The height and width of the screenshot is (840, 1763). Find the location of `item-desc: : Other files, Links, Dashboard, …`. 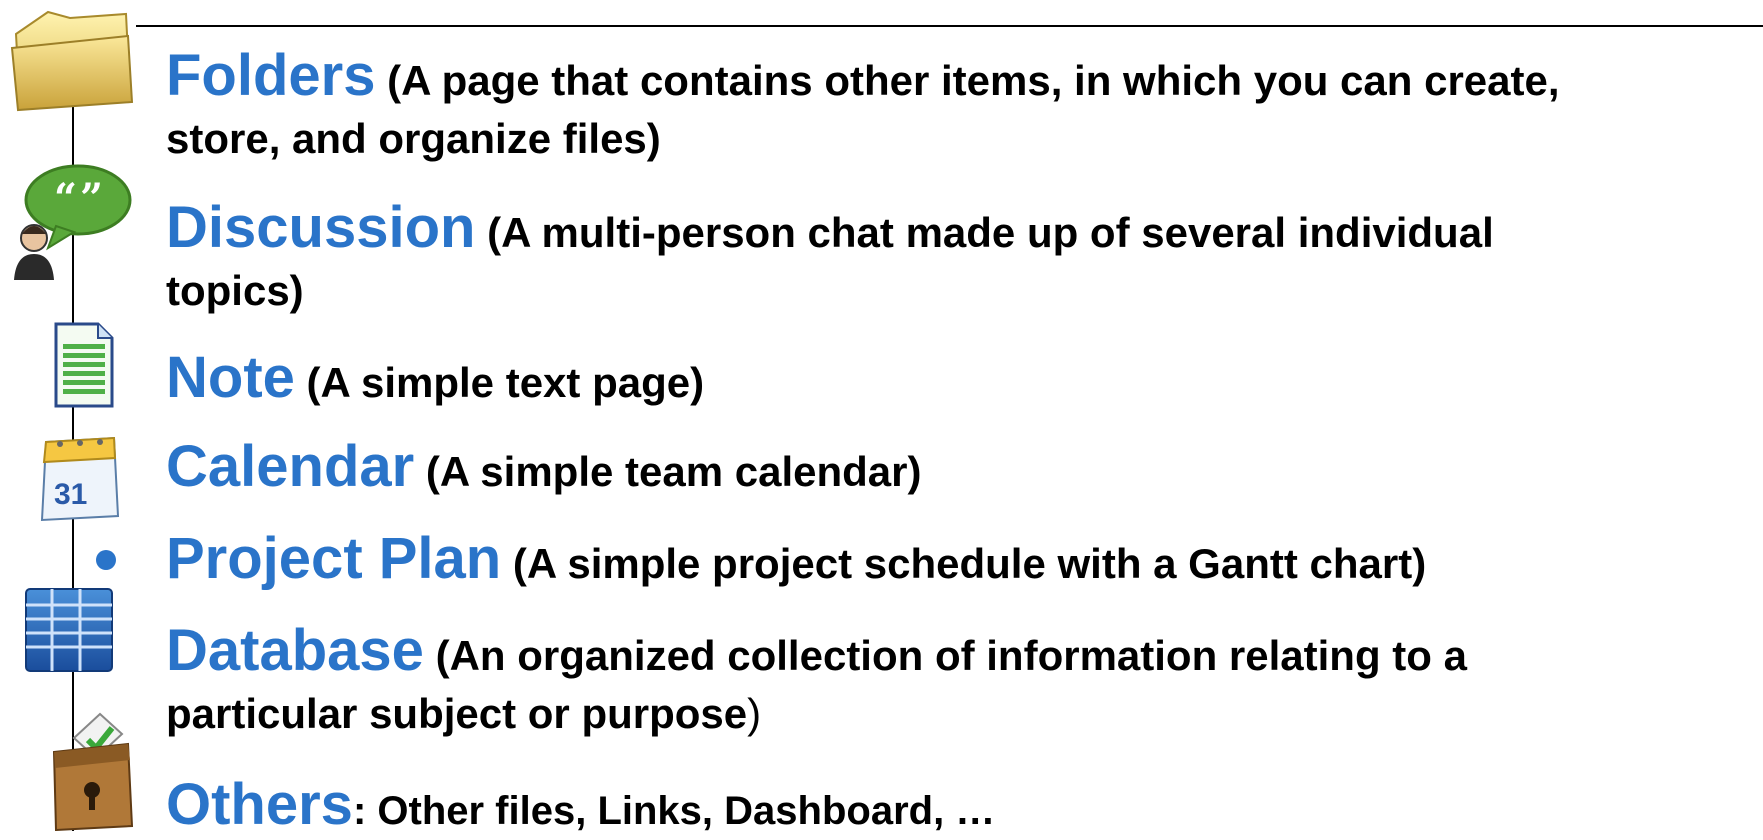

item-desc: : Other files, Links, Dashboard, … is located at coordinates (674, 811).